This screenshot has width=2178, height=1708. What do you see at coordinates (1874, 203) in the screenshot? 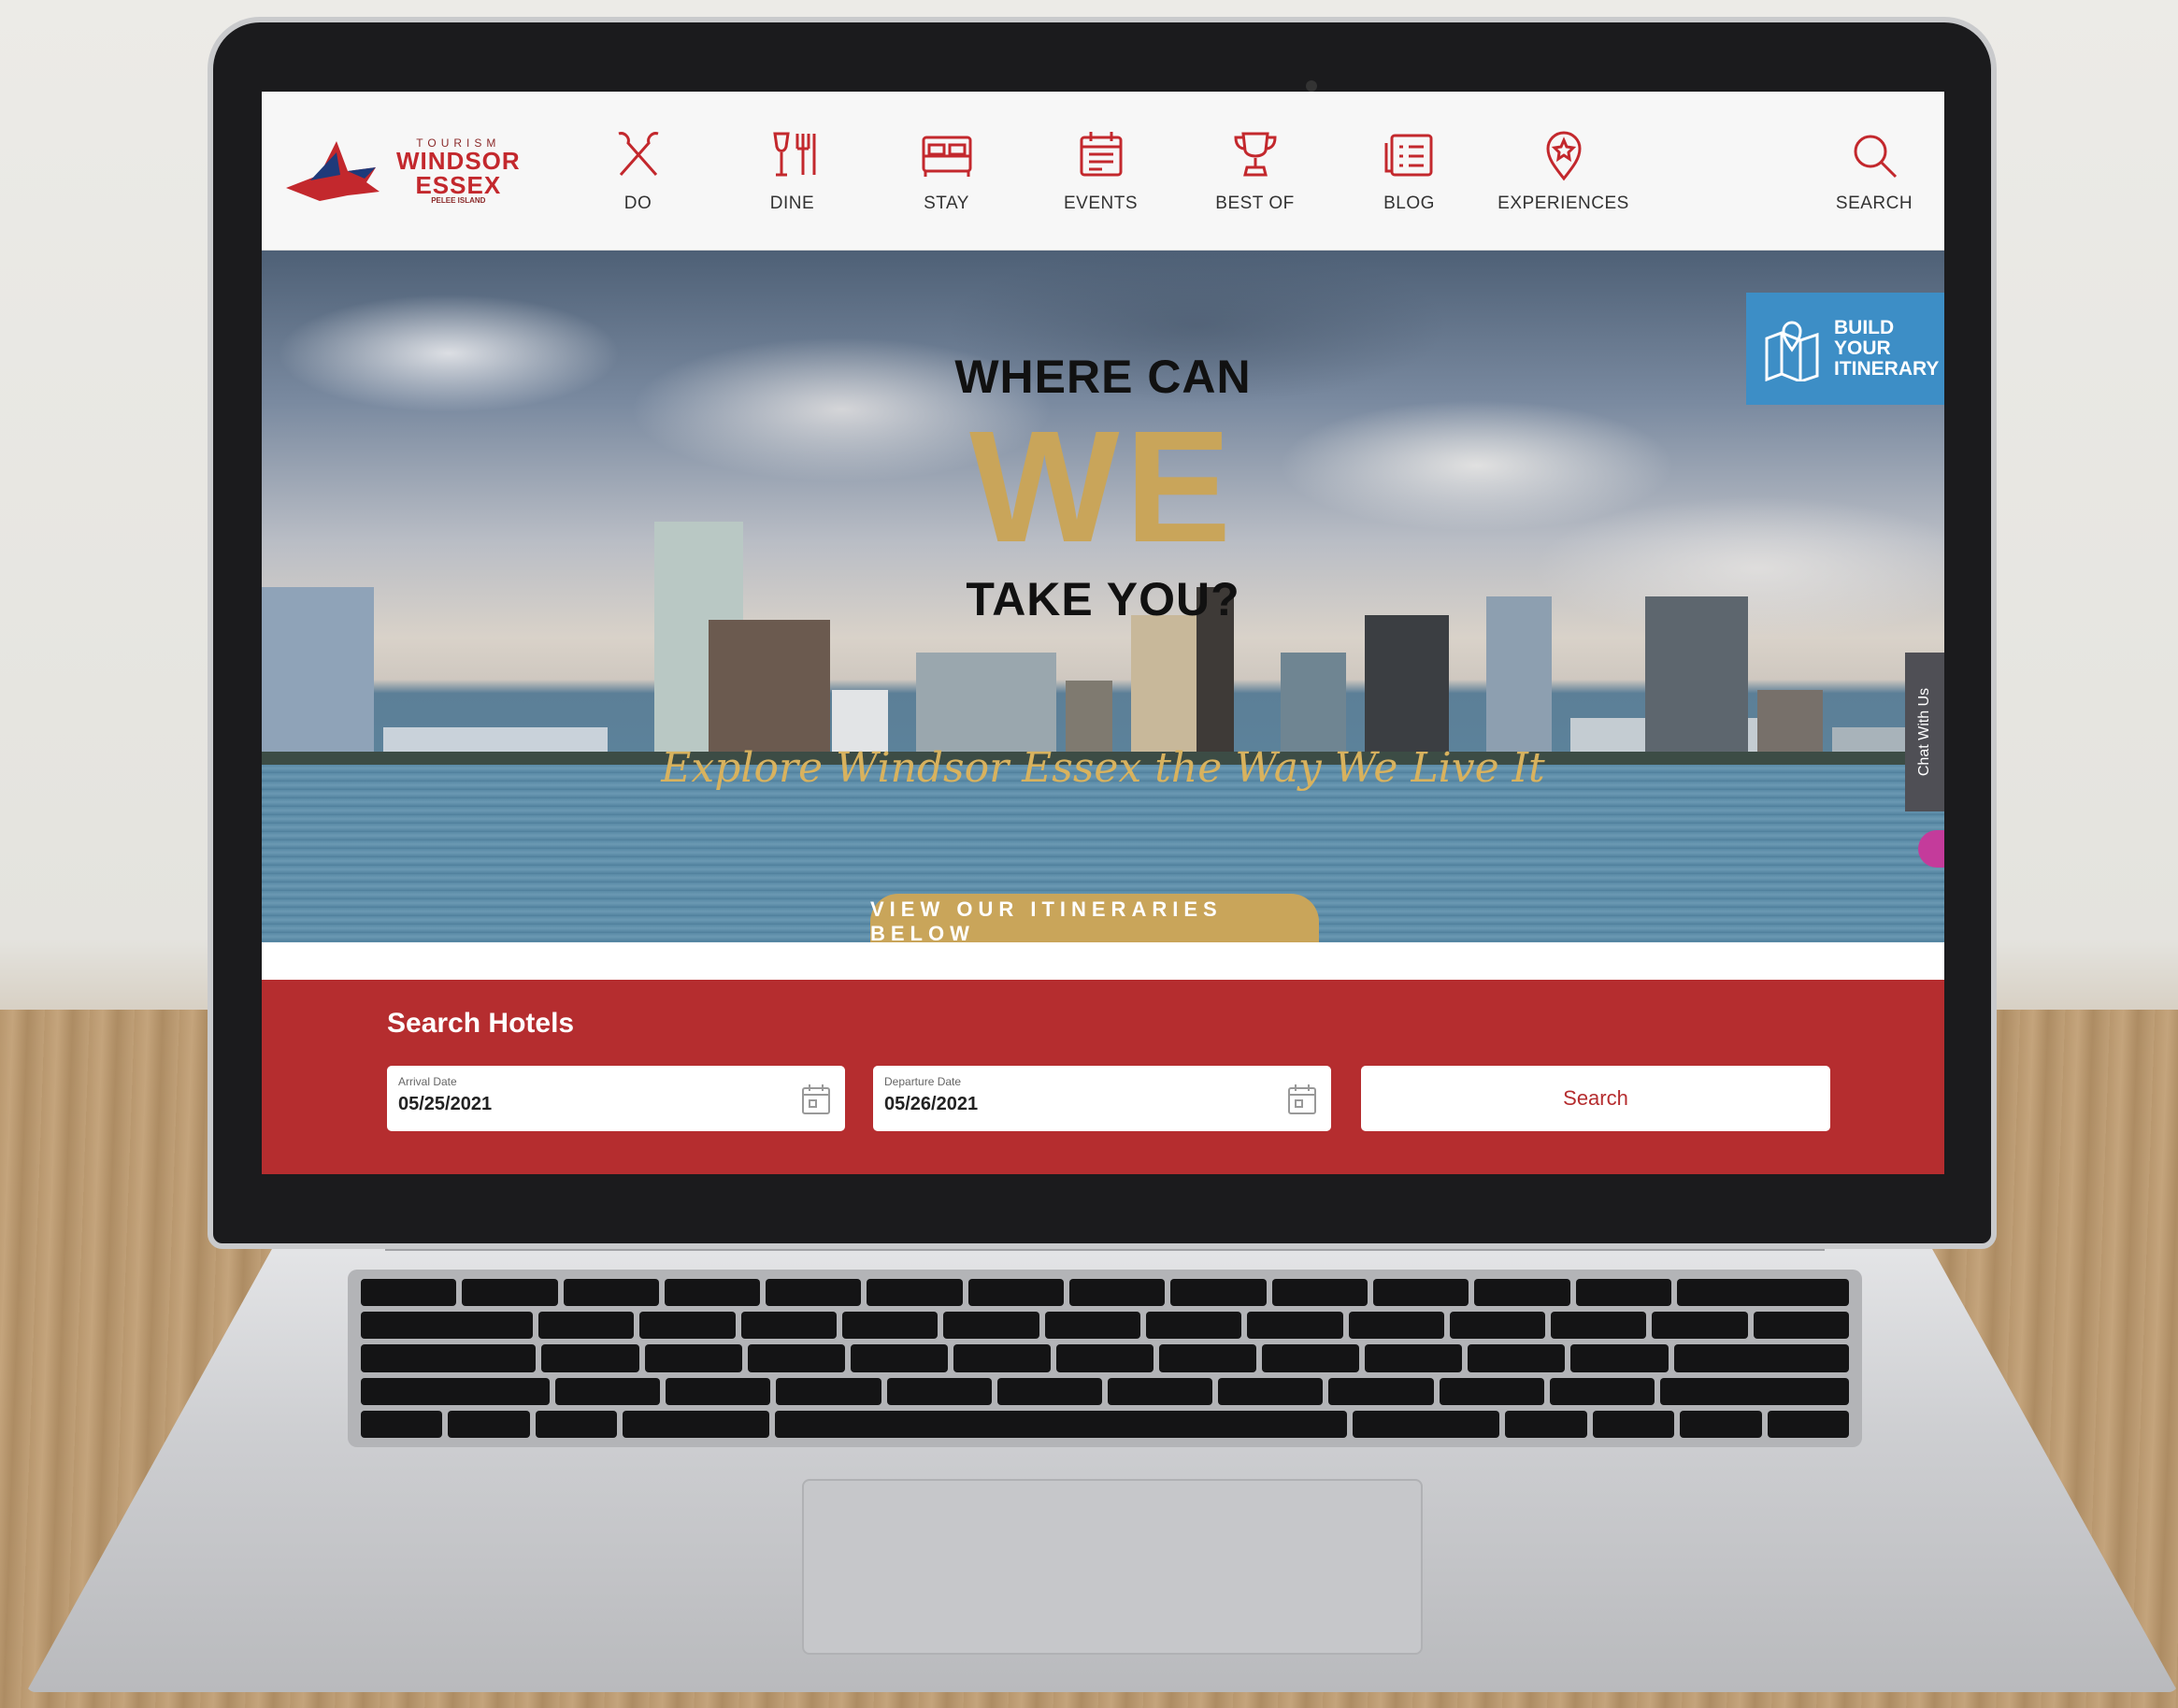
I see `nav-label-search: SEARCH` at bounding box center [1874, 203].